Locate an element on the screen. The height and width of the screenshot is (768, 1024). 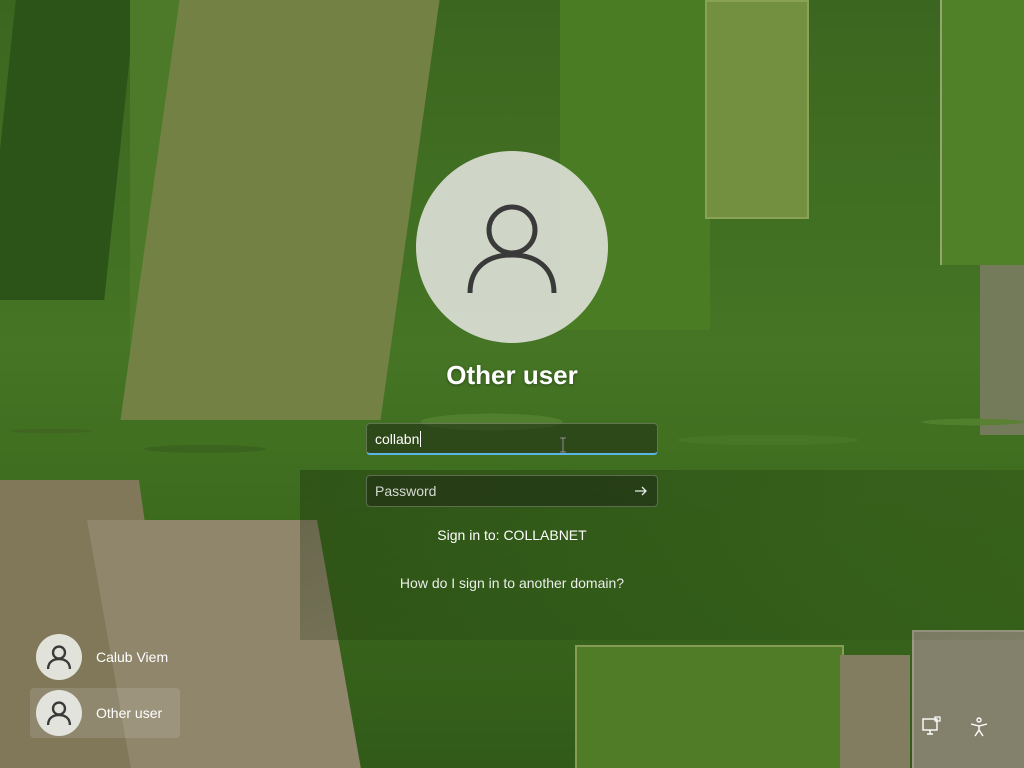
arrow-right-icon is located at coordinates (641, 491).